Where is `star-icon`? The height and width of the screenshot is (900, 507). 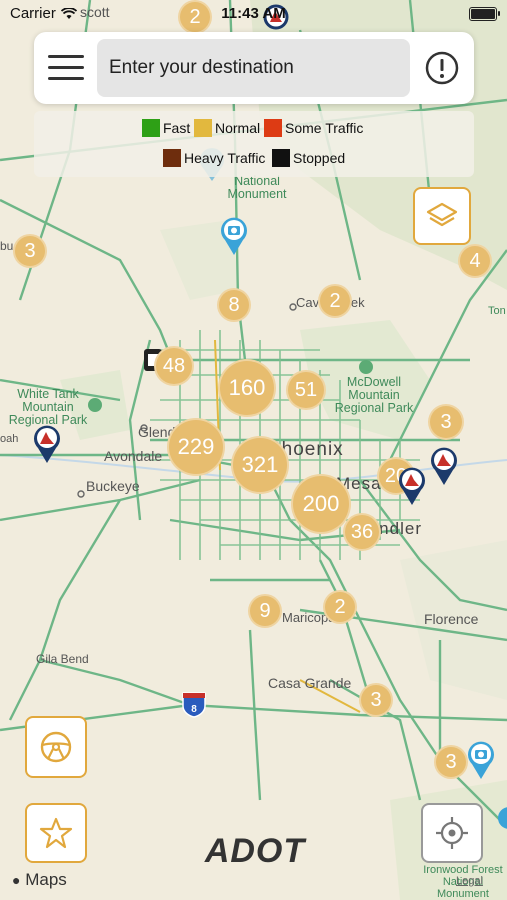
star-icon is located at coordinates (56, 833).